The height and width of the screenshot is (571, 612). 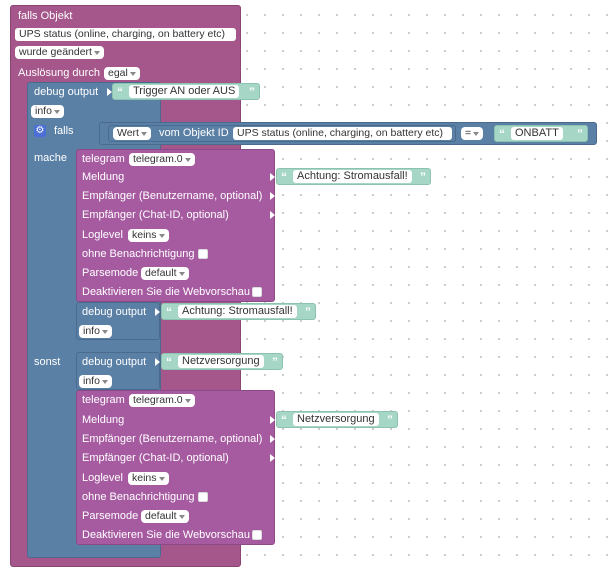 I want to click on wert-dropdown: Wert, so click(x=132, y=133).